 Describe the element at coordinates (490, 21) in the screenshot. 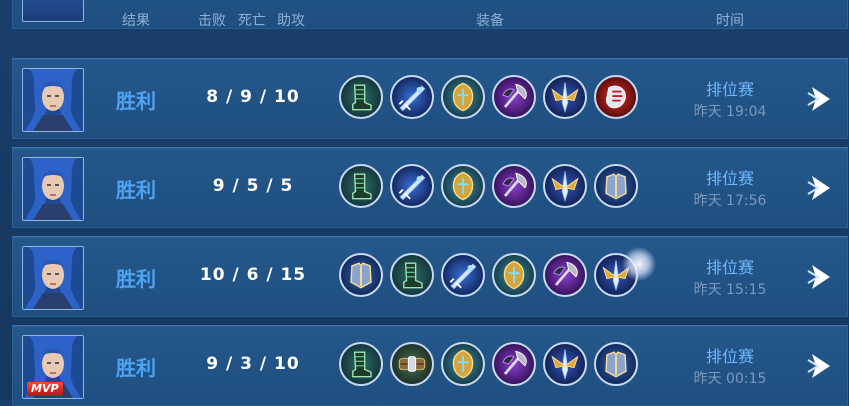

I see `header-equipment: 装备` at that location.